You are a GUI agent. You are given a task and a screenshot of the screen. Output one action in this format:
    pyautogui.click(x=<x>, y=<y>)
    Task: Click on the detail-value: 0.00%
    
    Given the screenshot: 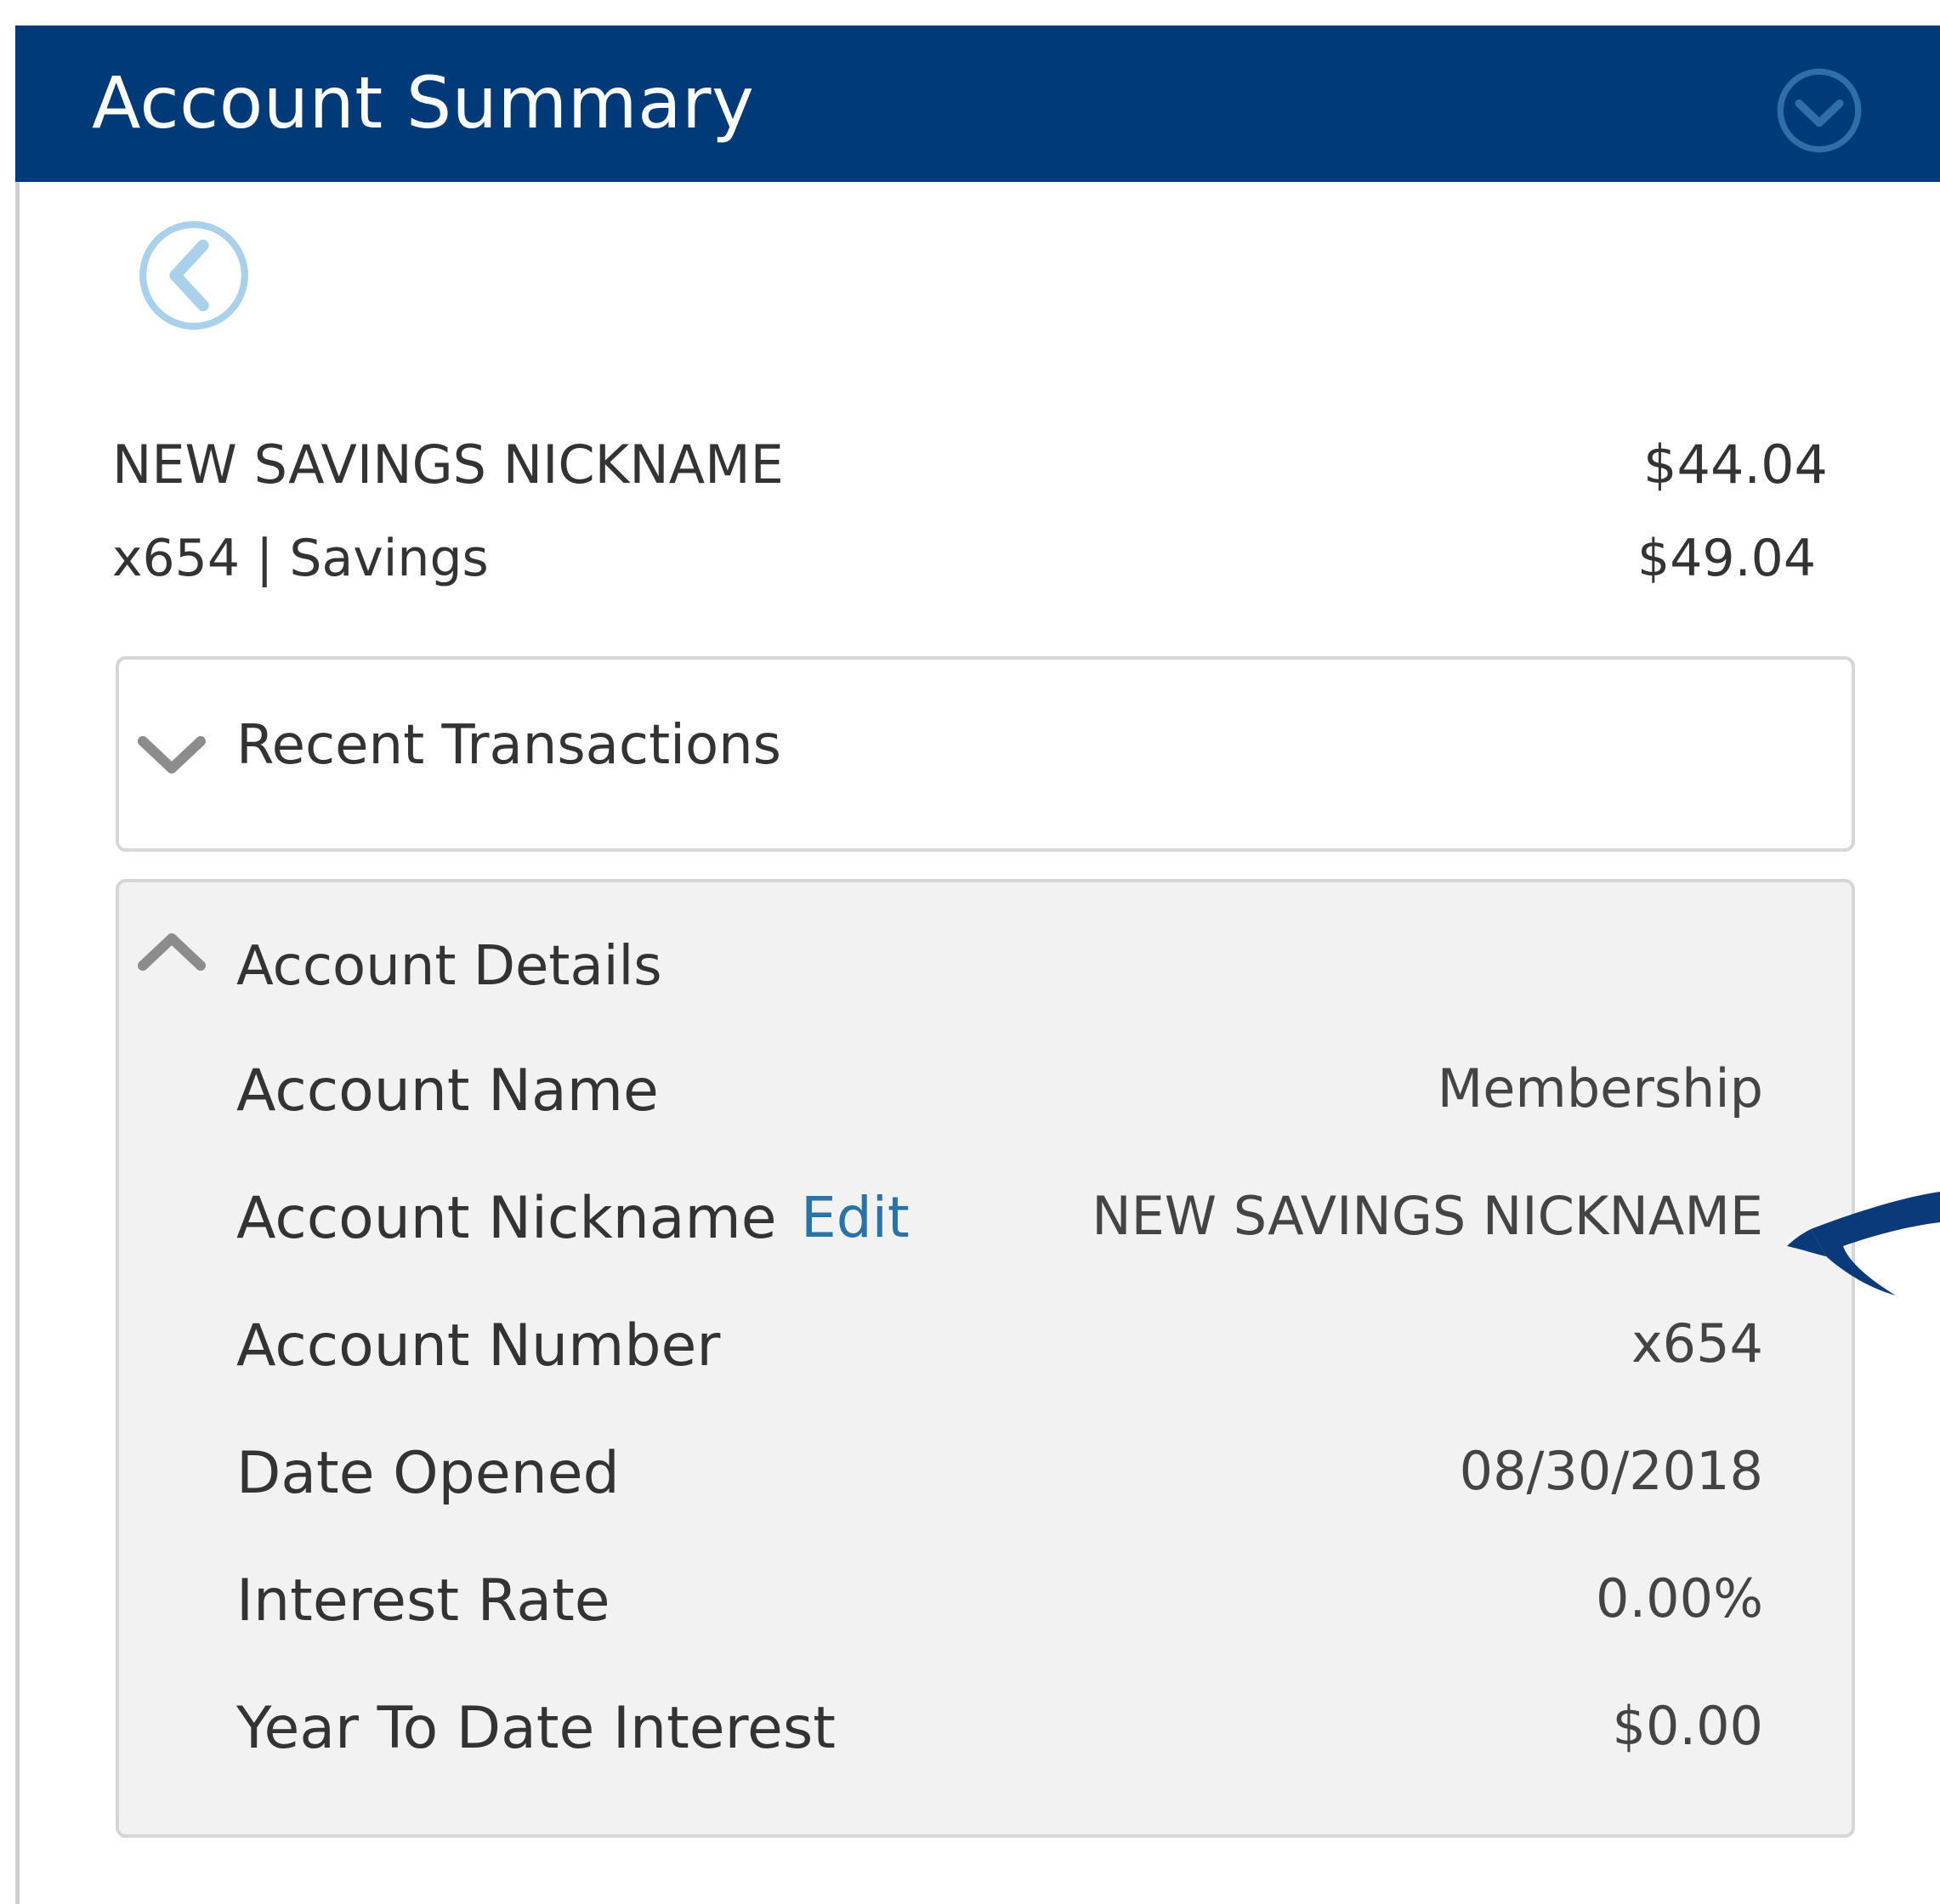 What is the action you would take?
    pyautogui.click(x=1679, y=1598)
    